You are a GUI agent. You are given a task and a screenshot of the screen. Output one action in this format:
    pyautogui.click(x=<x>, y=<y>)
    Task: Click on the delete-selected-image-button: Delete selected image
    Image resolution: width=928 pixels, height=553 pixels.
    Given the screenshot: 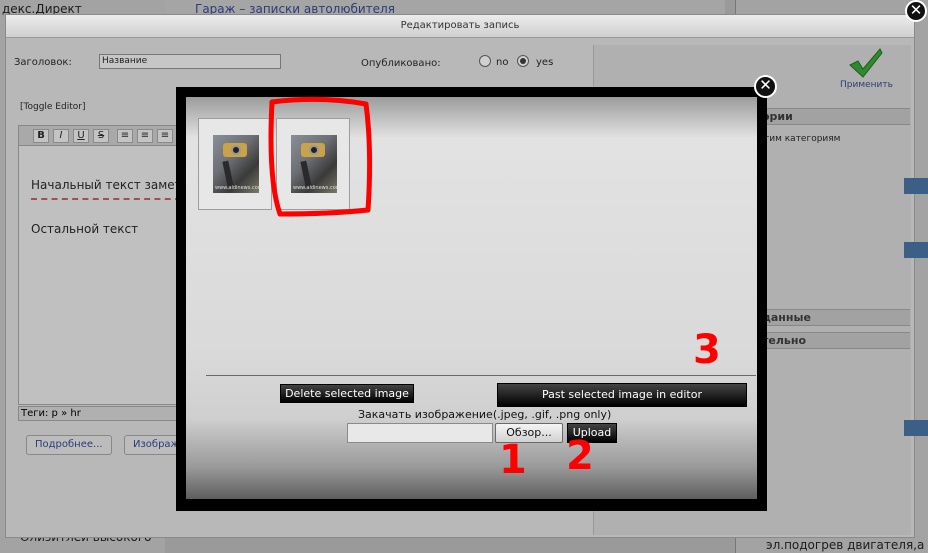 What is the action you would take?
    pyautogui.click(x=347, y=393)
    